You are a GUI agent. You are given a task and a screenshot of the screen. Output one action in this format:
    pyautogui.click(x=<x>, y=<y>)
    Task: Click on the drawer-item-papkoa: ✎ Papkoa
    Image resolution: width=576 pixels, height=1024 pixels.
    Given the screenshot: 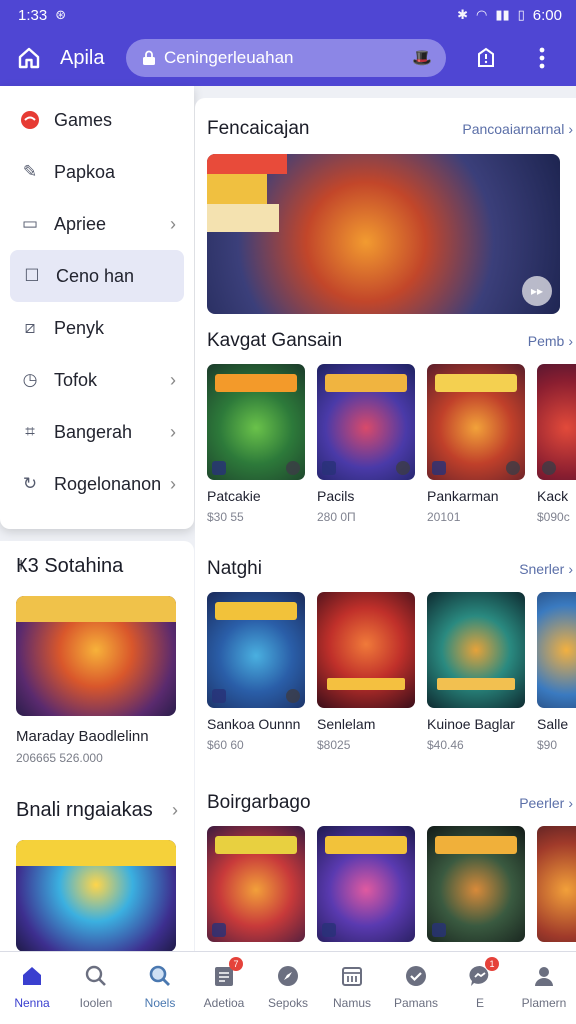 What is the action you would take?
    pyautogui.click(x=97, y=172)
    